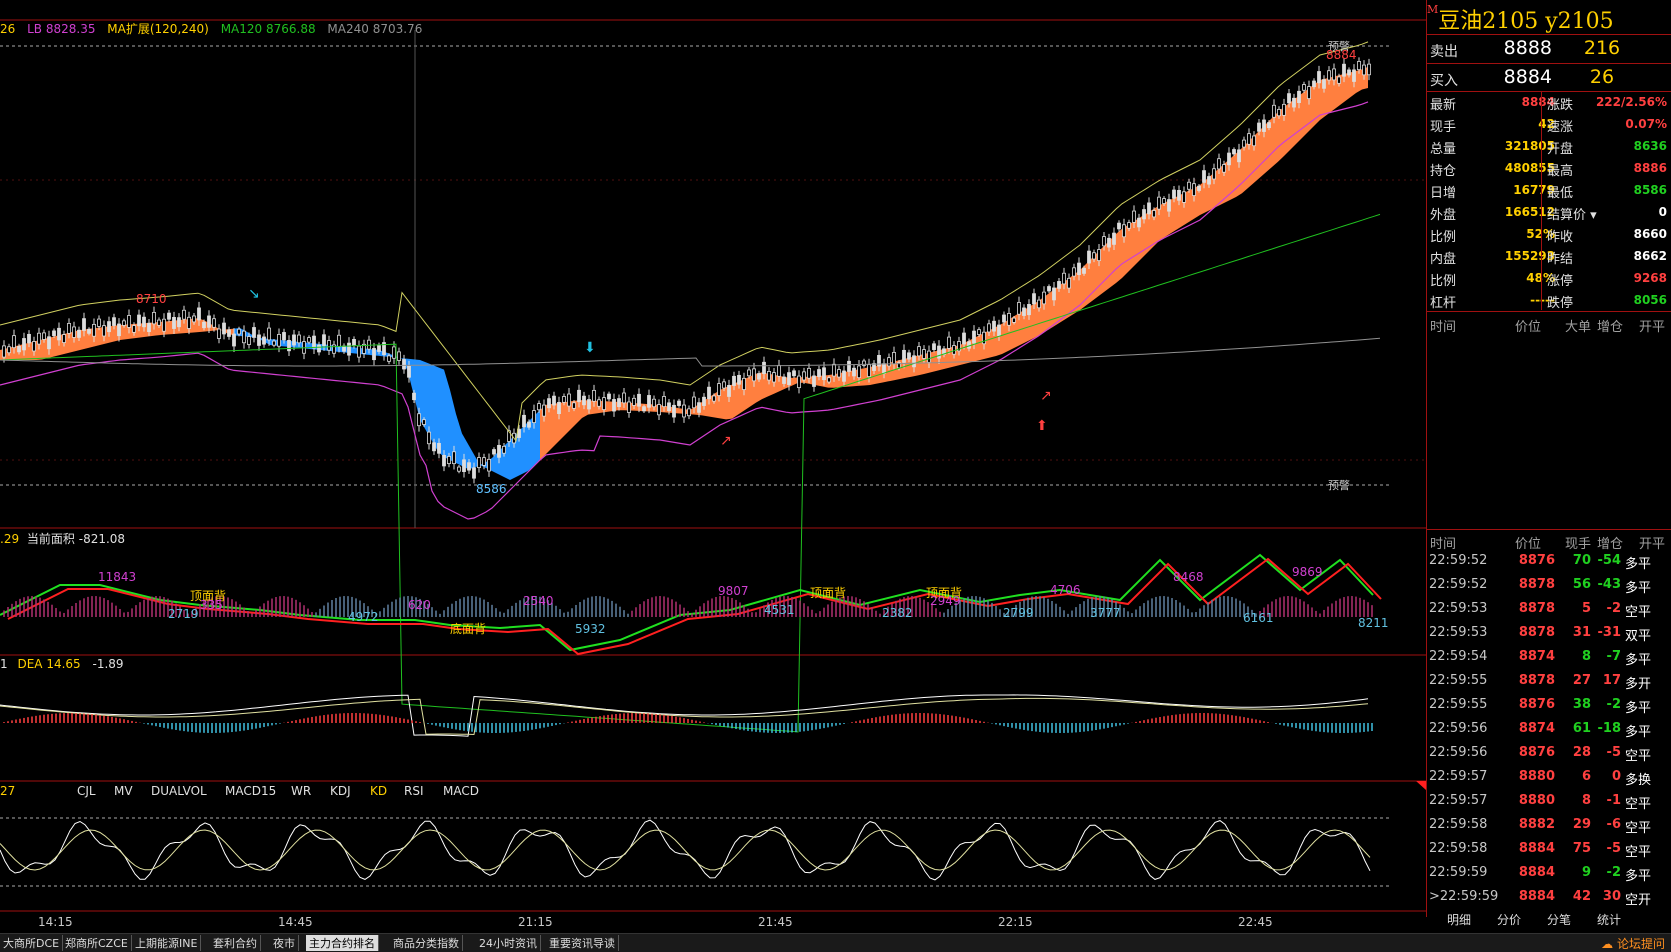 The width and height of the screenshot is (1671, 952). Describe the element at coordinates (284, 943) in the screenshot. I see `bottom-tab: 夜市` at that location.